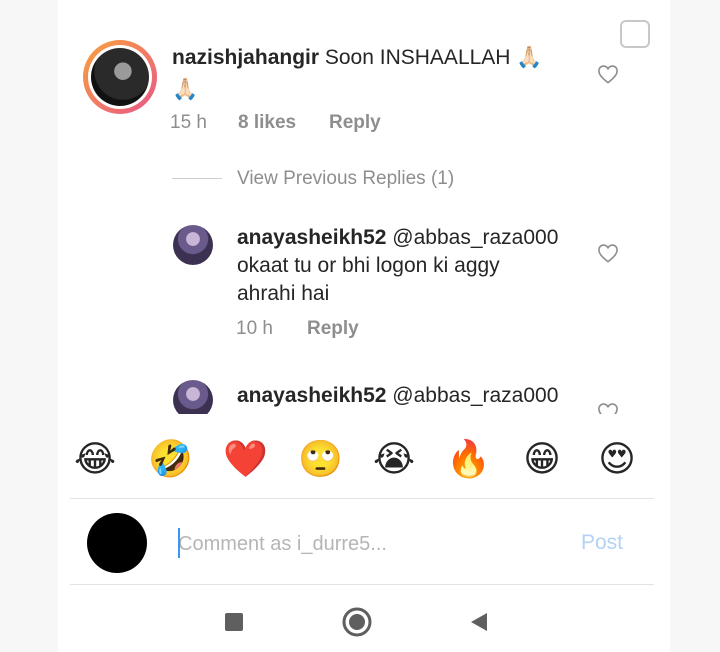 Image resolution: width=720 pixels, height=652 pixels. Describe the element at coordinates (394, 460) in the screenshot. I see `emoji-crying: 😭` at that location.